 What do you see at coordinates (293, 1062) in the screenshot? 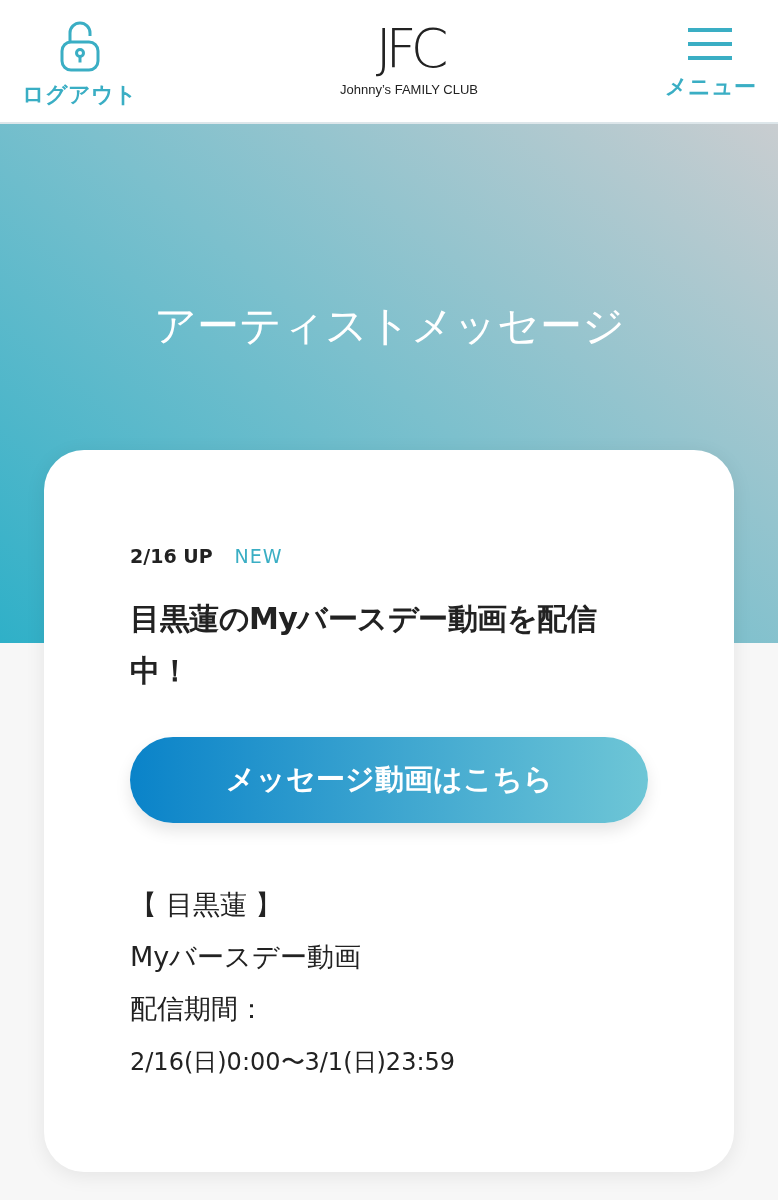
I see `detail-line: 2/16(日)0:00〜3/1(日)23:59` at bounding box center [293, 1062].